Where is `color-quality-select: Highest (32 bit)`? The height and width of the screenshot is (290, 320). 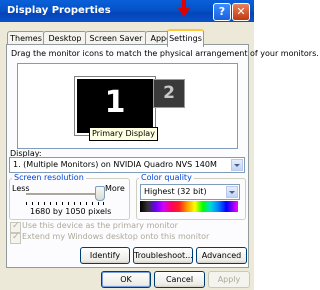
color-quality-select: Highest (32 bit) is located at coordinates (190, 192).